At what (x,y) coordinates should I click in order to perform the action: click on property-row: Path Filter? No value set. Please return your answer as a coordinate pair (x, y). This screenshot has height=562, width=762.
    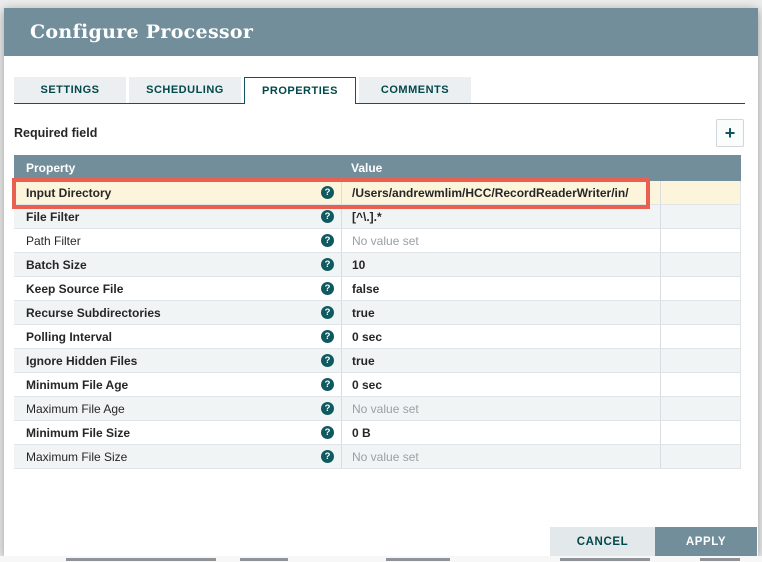
    Looking at the image, I should click on (377, 241).